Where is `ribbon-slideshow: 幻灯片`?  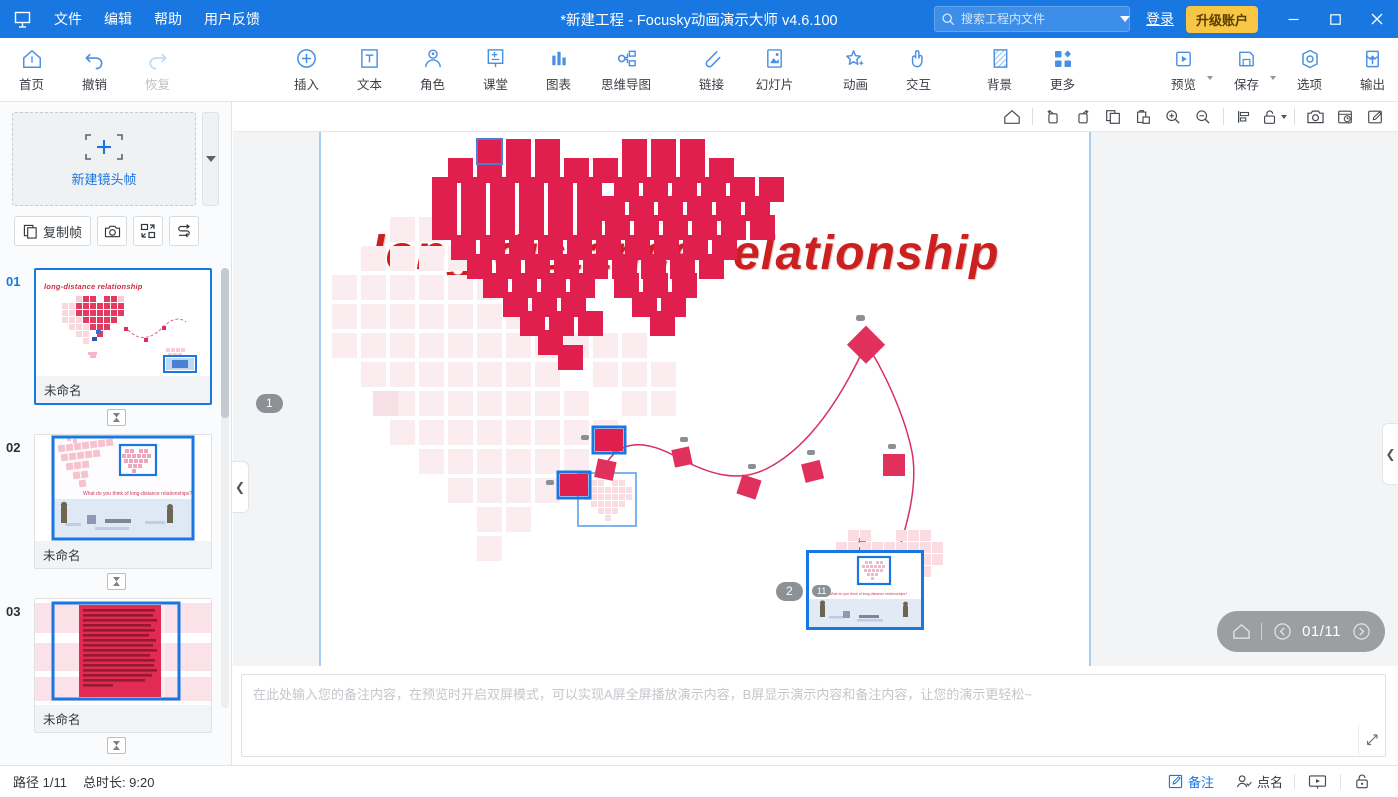 ribbon-slideshow: 幻灯片 is located at coordinates (774, 70).